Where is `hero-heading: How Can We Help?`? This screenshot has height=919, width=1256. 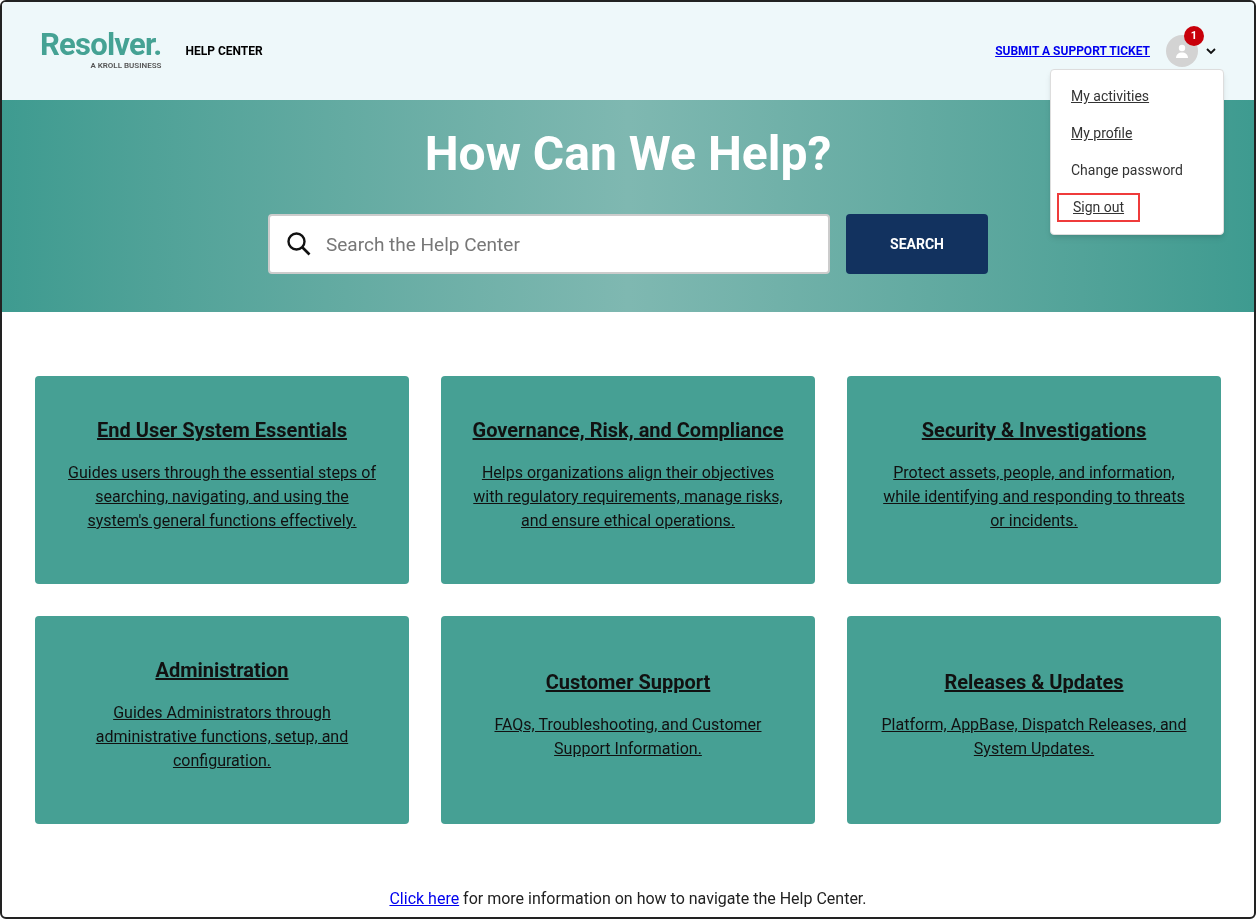 hero-heading: How Can We Help? is located at coordinates (628, 154).